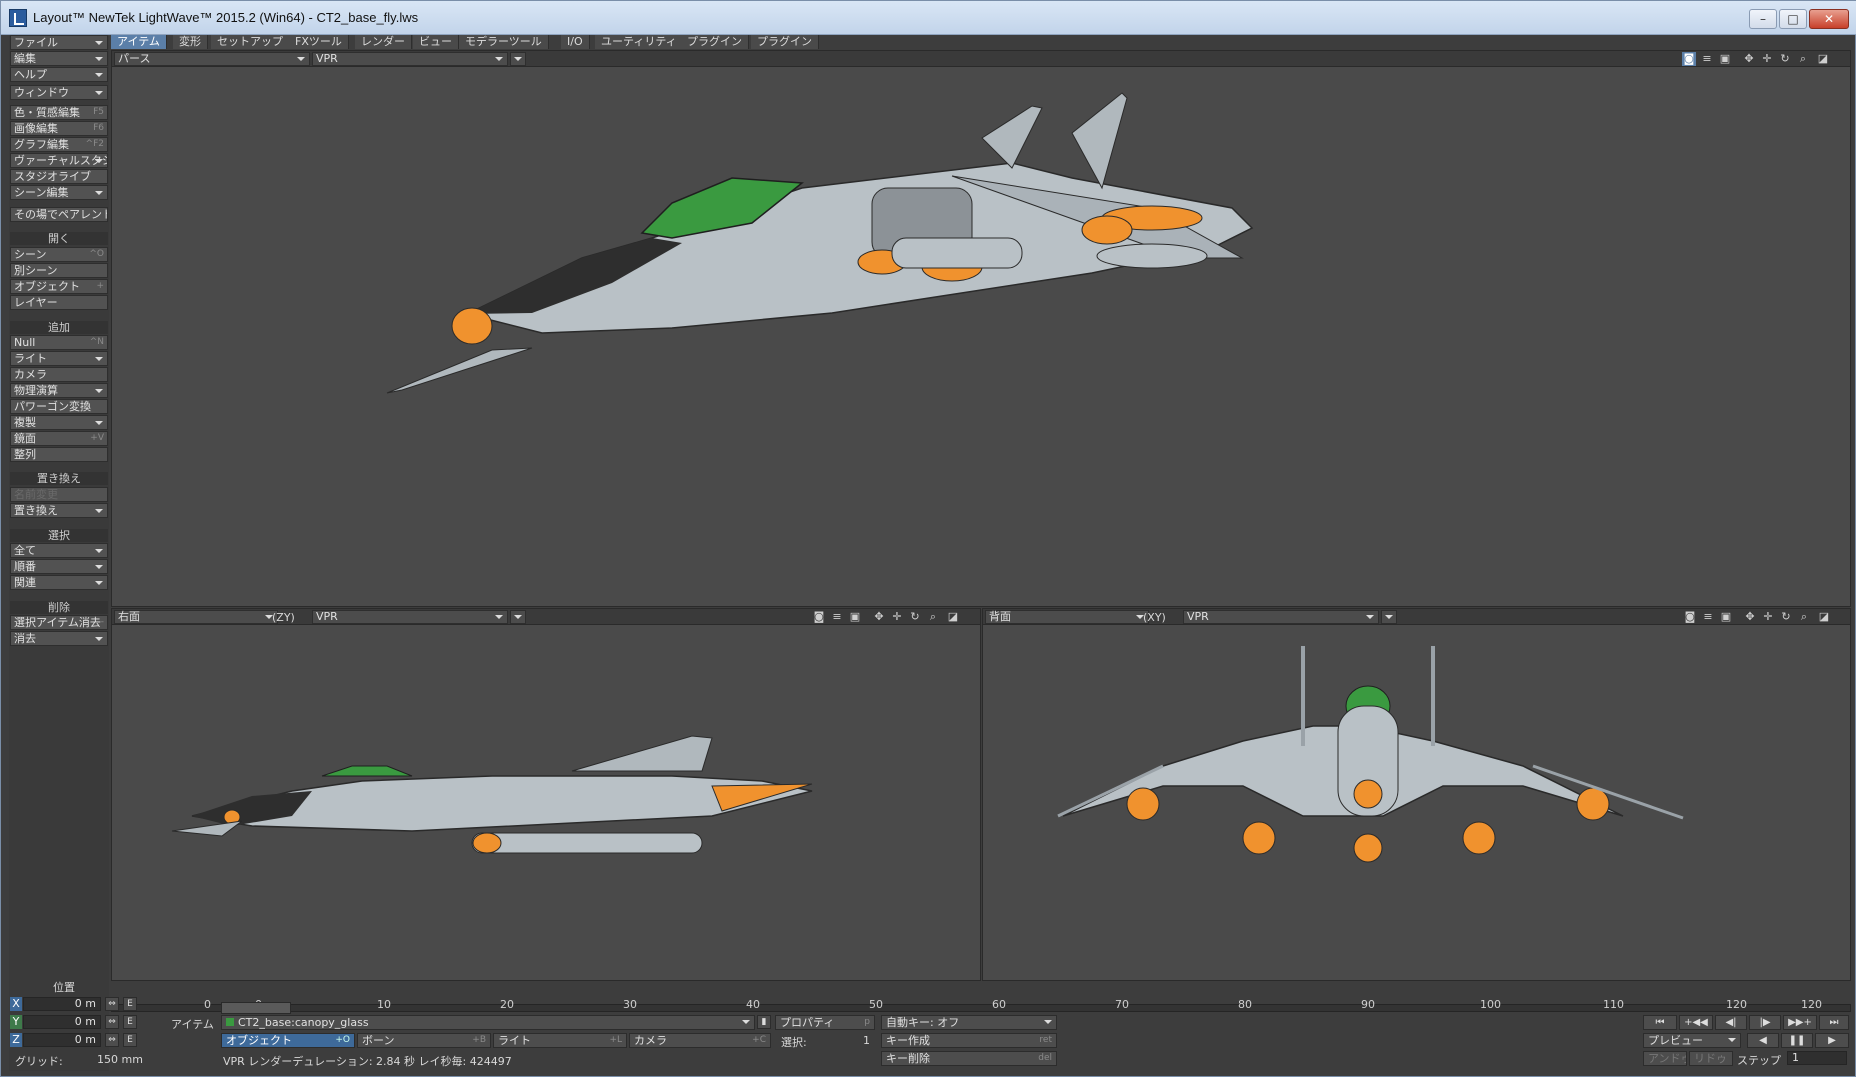 This screenshot has height=1077, width=1856. I want to click on preview-select: プレビュー, so click(1692, 1040).